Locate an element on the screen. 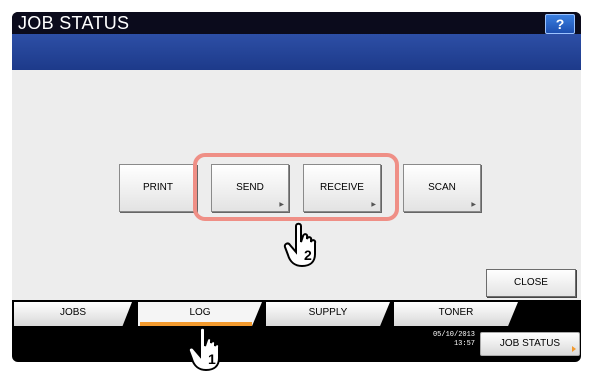 Image resolution: width=595 pixels, height=372 pixels. tab-log: LOG is located at coordinates (200, 314).